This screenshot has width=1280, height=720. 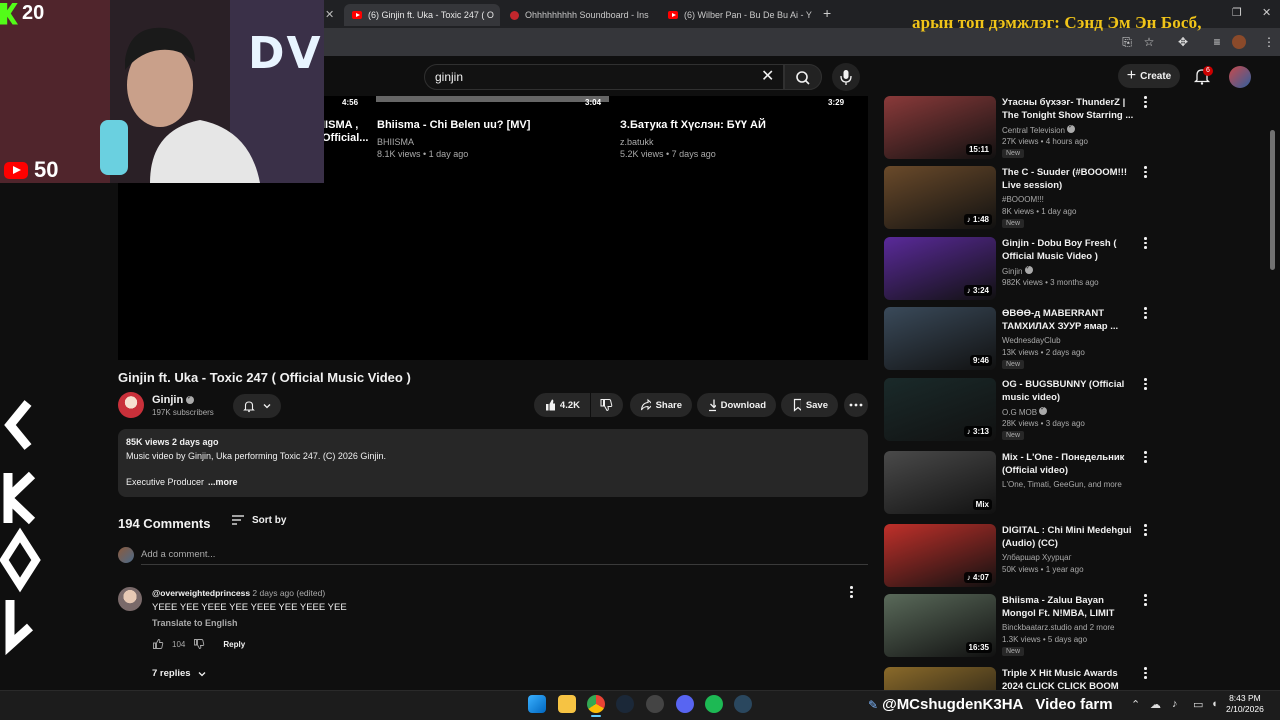 What do you see at coordinates (661, 405) in the screenshot?
I see `share-button: Share` at bounding box center [661, 405].